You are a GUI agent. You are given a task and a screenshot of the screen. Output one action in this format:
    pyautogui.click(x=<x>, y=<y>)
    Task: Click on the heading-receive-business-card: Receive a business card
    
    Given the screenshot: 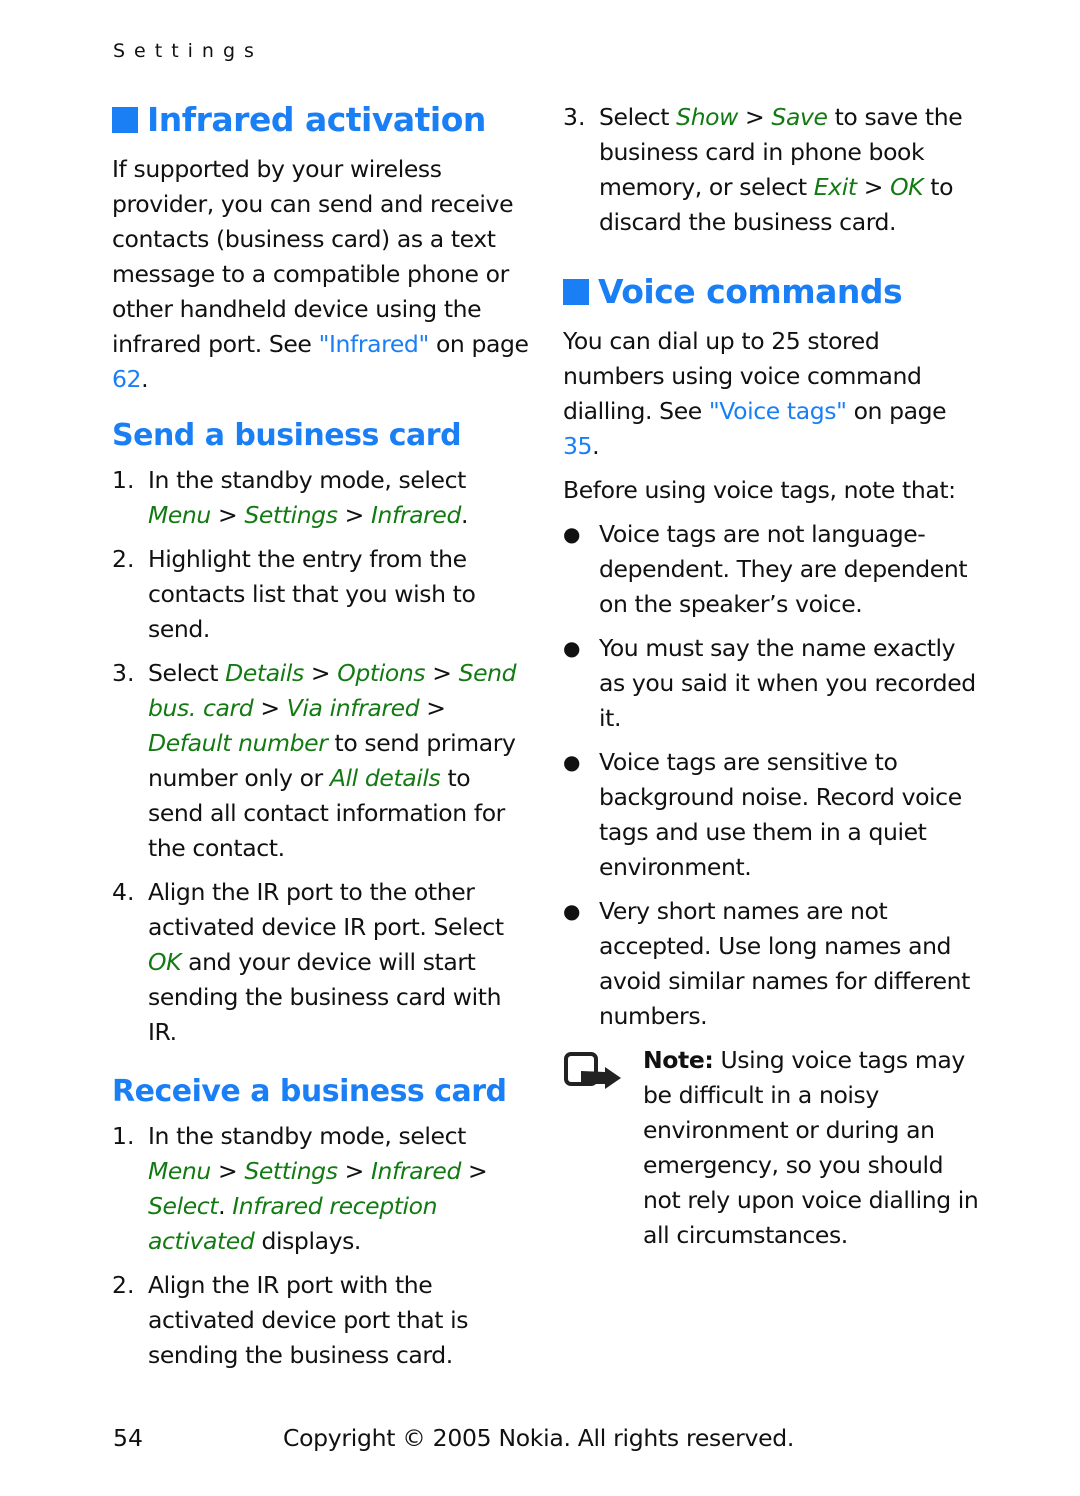 What is the action you would take?
    pyautogui.click(x=309, y=1091)
    